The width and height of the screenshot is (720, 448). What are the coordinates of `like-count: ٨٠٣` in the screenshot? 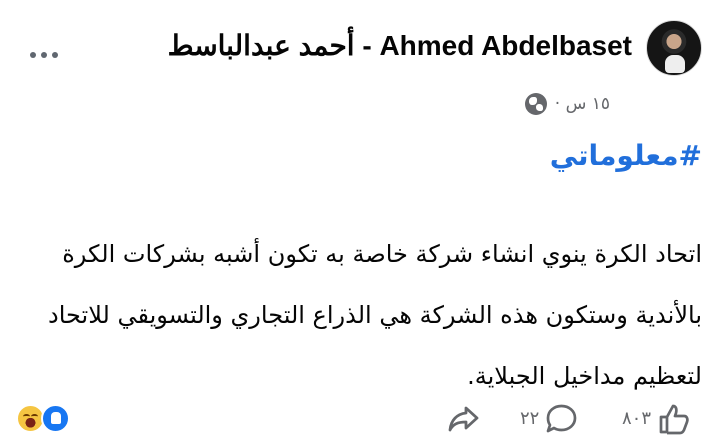 It's located at (637, 418).